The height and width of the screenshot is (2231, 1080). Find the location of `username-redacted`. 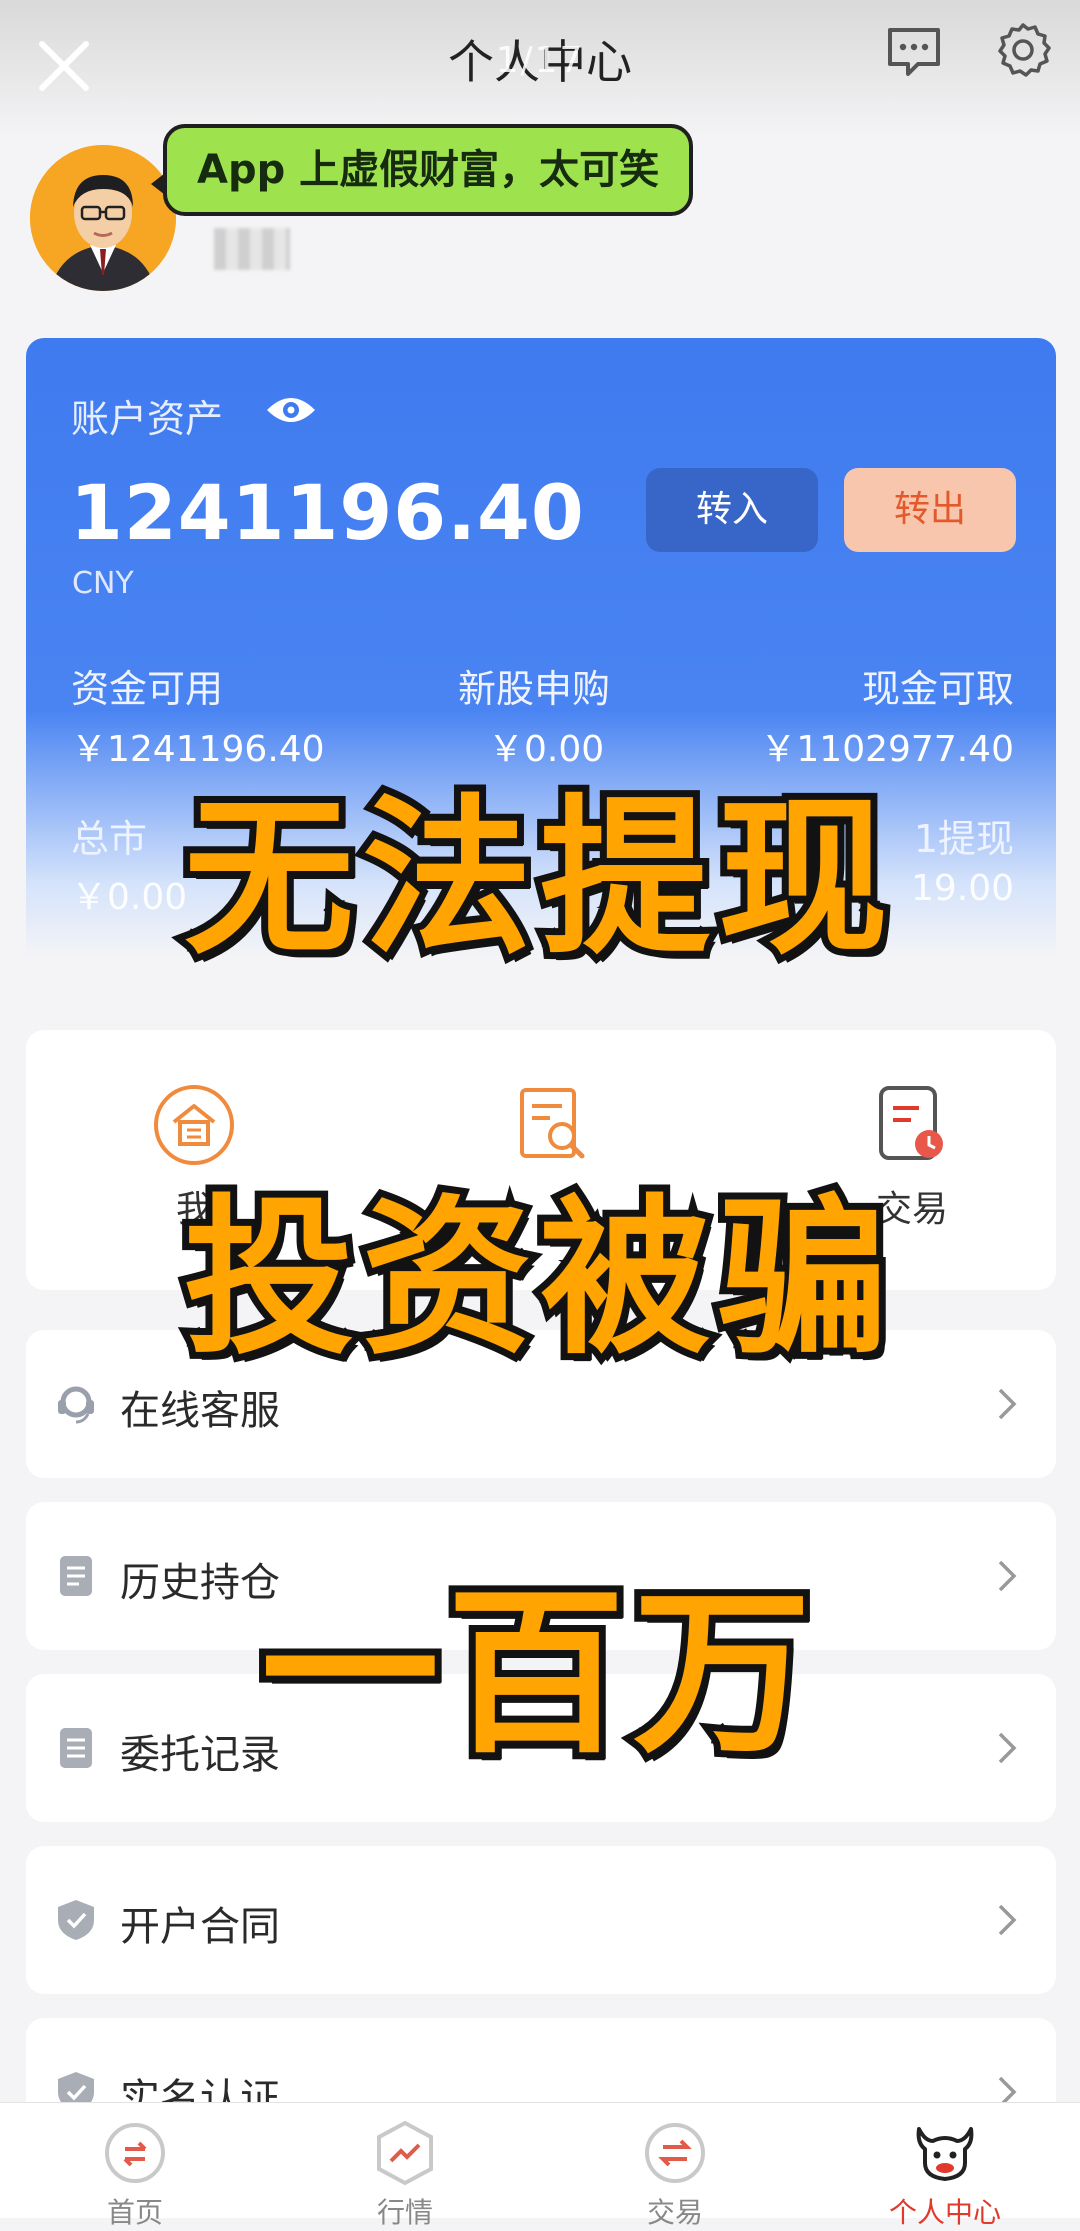

username-redacted is located at coordinates (252, 249).